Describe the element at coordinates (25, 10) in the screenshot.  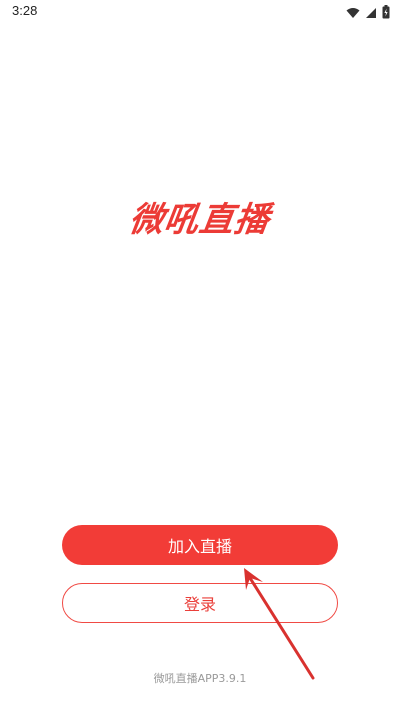
I see `status-time: 3:28` at that location.